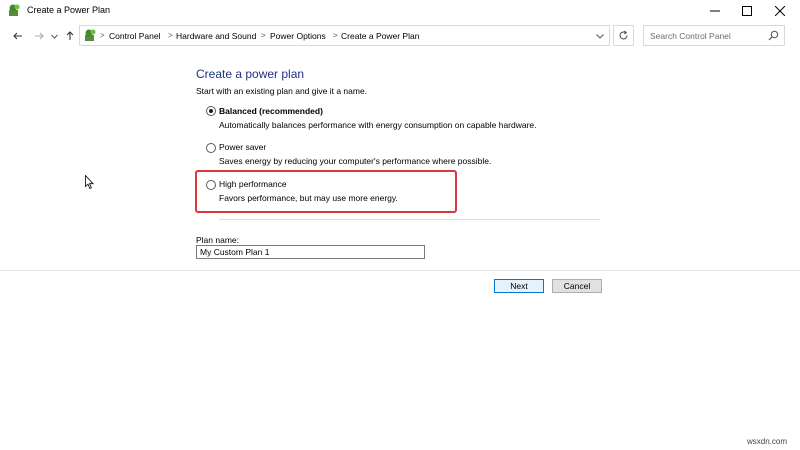 This screenshot has width=800, height=450. What do you see at coordinates (690, 36) in the screenshot?
I see `search-placeholder: Search Control Panel` at bounding box center [690, 36].